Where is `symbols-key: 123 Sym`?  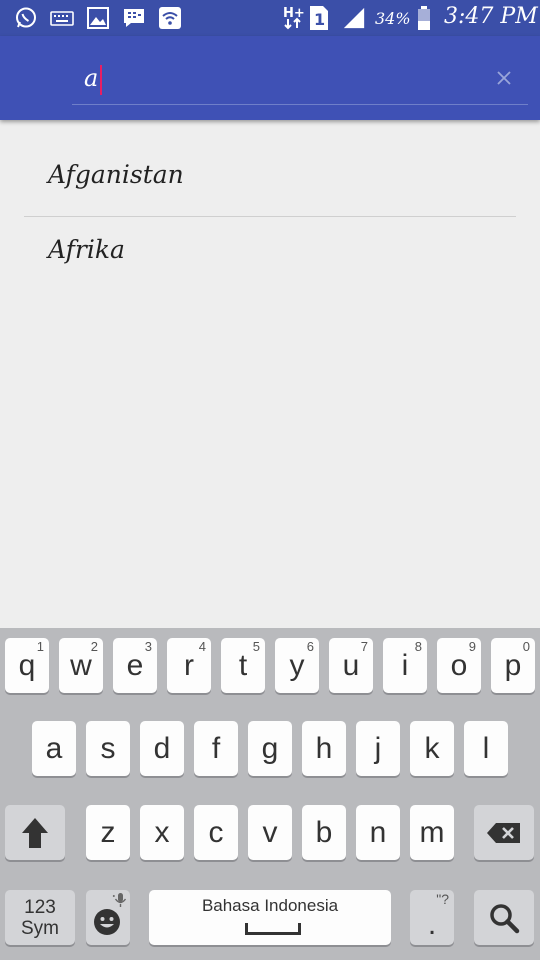 symbols-key: 123 Sym is located at coordinates (40, 917).